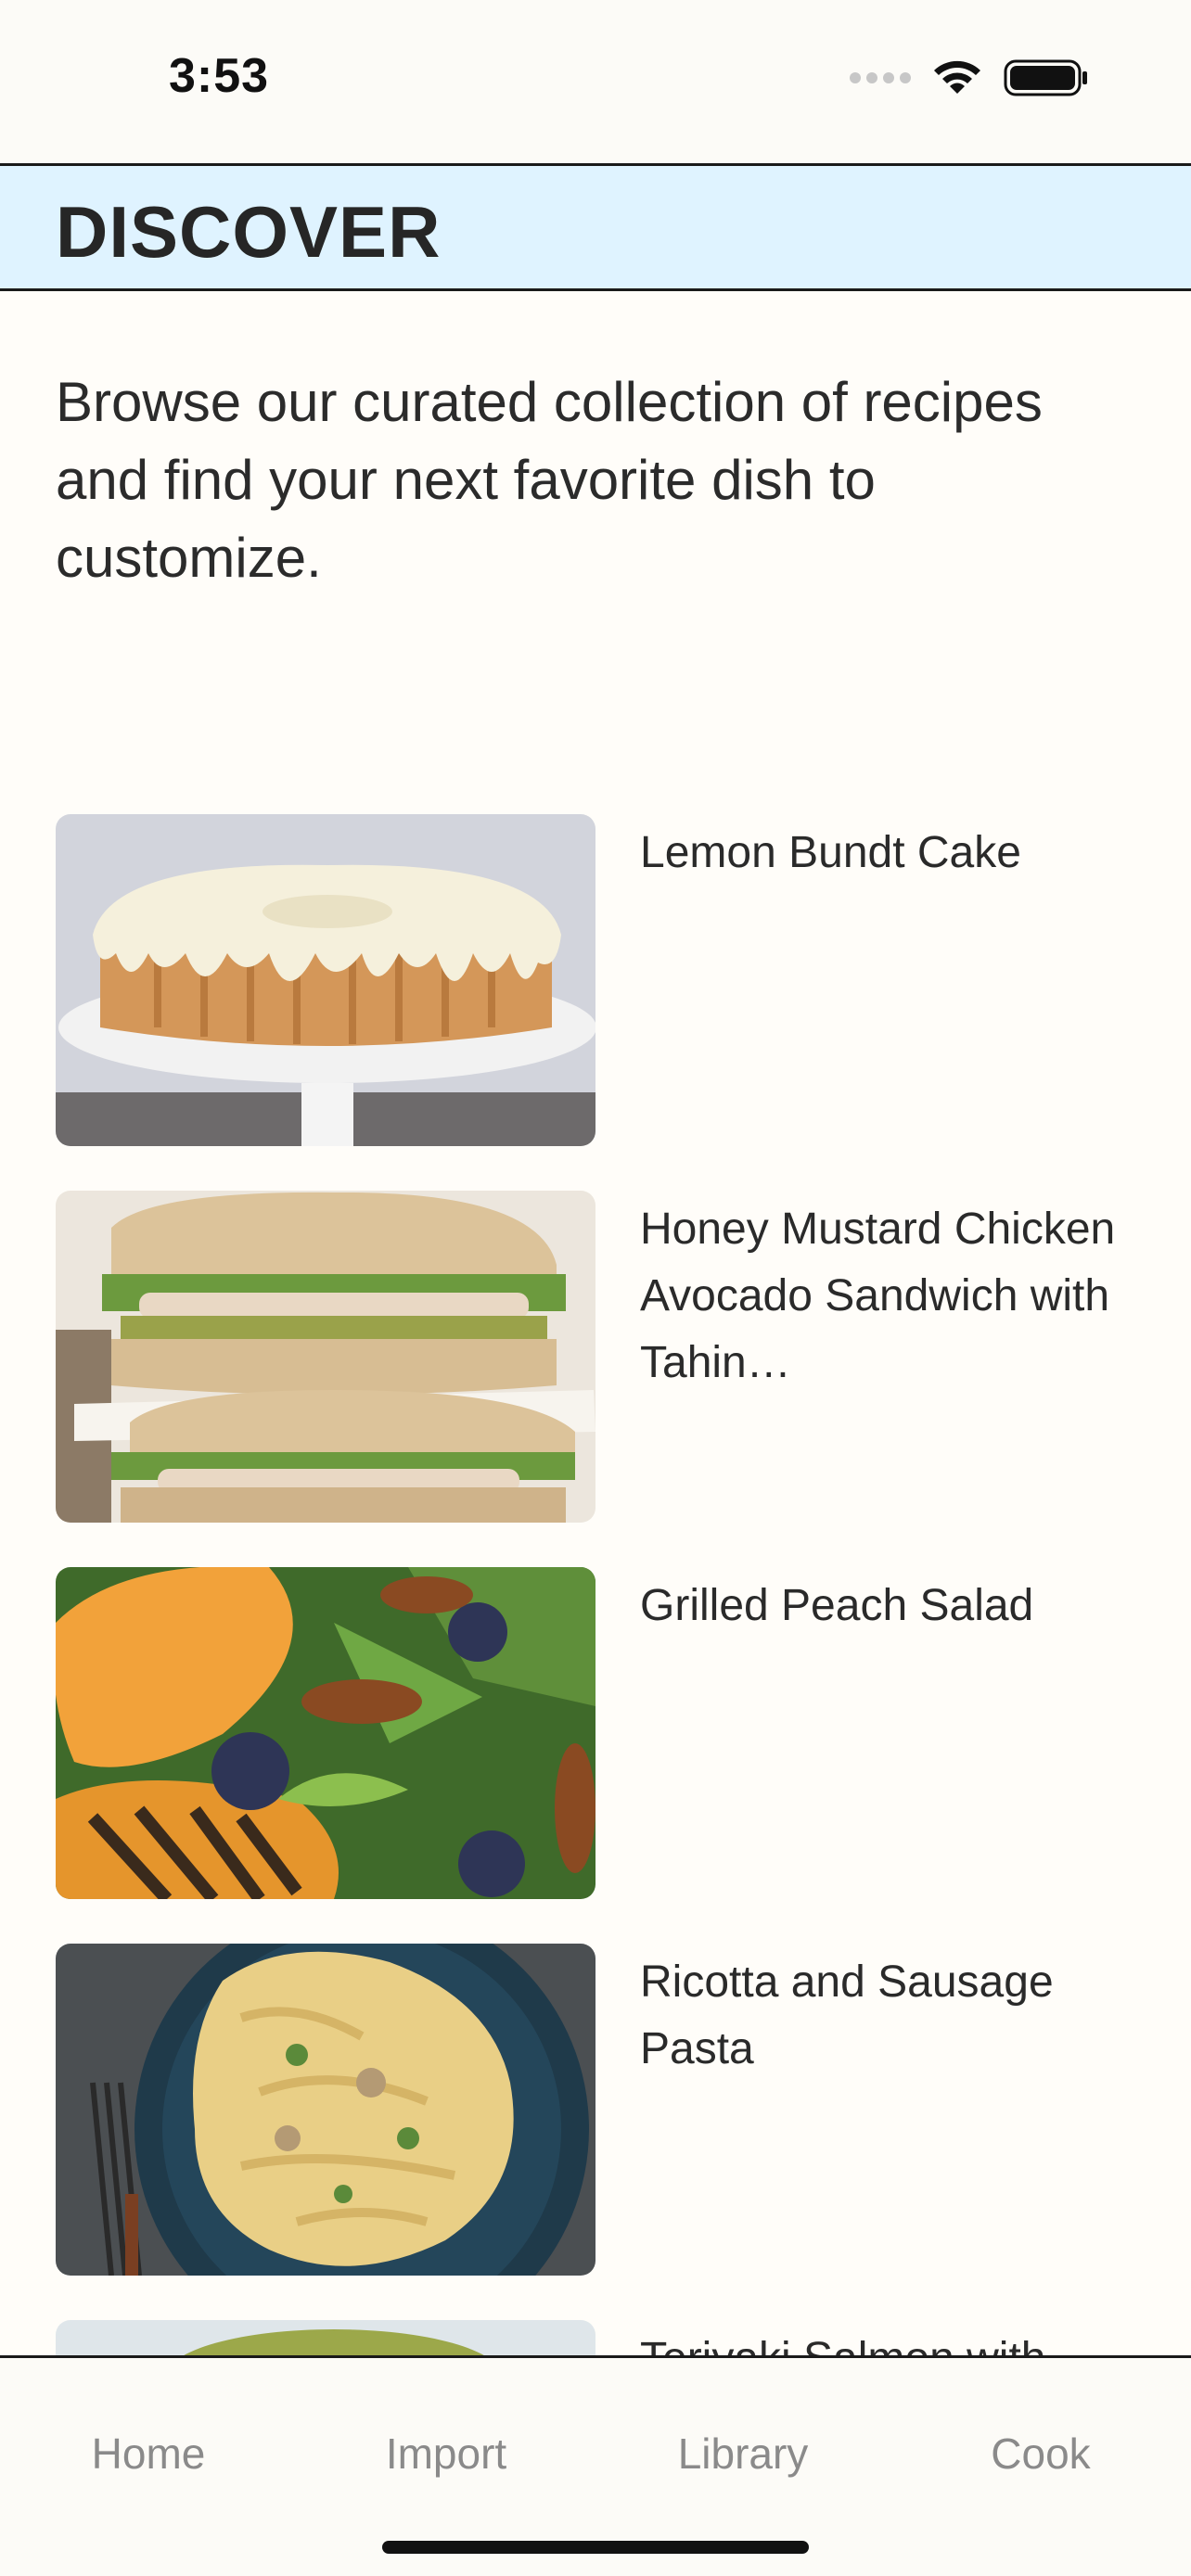 Image resolution: width=1191 pixels, height=2576 pixels. Describe the element at coordinates (890, 2340) in the screenshot. I see `recipe-title: Teriyaki Salmon with` at that location.